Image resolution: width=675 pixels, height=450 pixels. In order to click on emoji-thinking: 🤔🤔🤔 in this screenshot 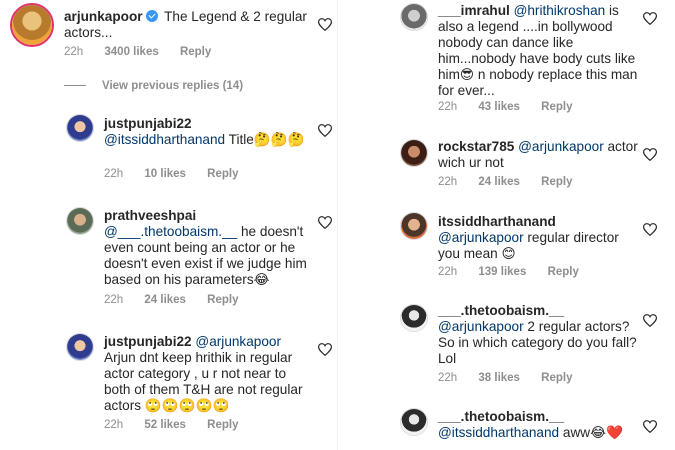, I will do `click(279, 139)`.